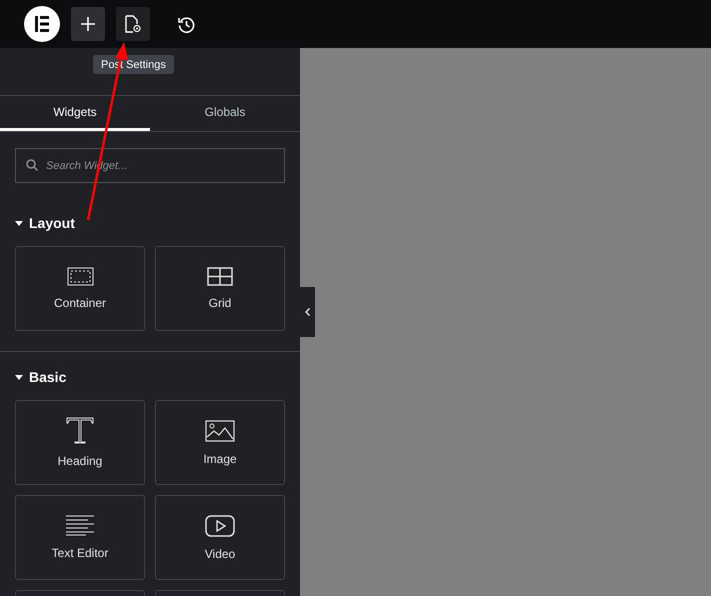 This screenshot has width=711, height=596. I want to click on widget-card: Heading, so click(80, 442).